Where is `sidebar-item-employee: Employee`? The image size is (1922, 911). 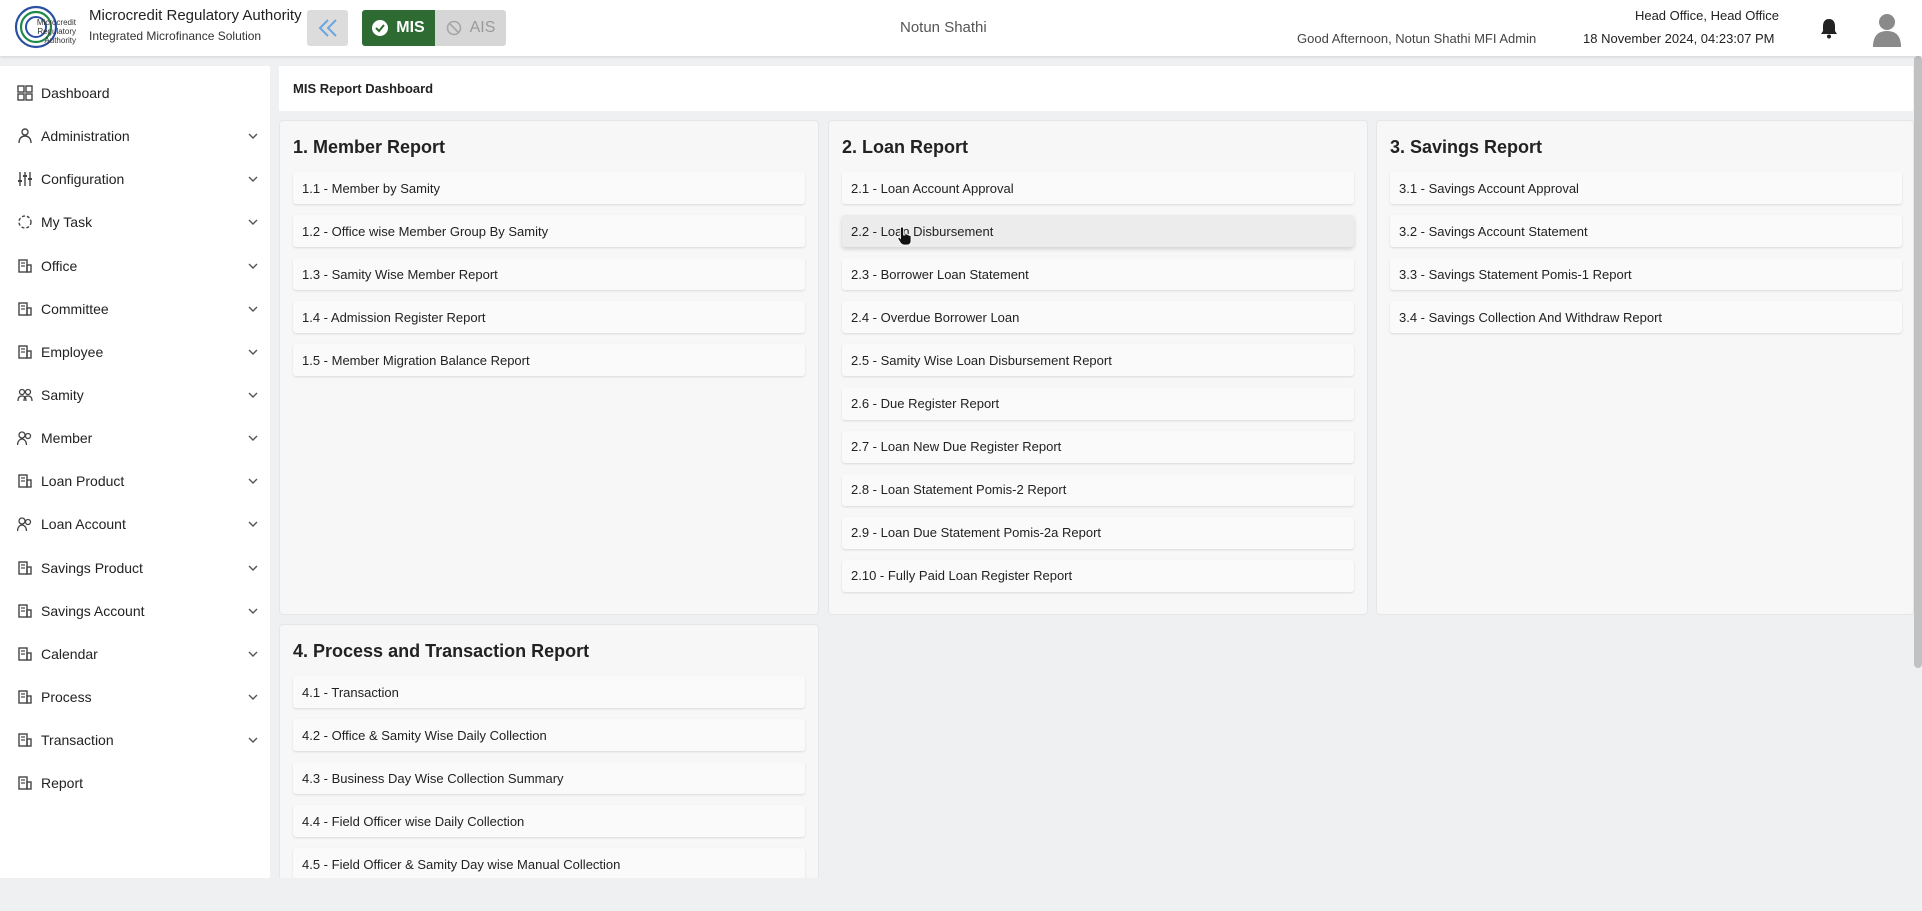
sidebar-item-employee: Employee is located at coordinates (135, 351).